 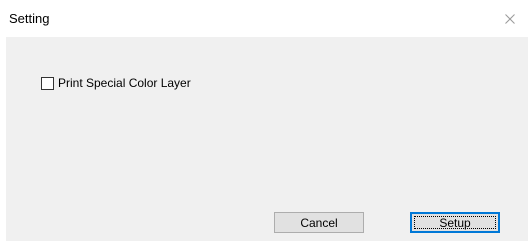 I want to click on window-title: Setting, so click(x=29, y=18).